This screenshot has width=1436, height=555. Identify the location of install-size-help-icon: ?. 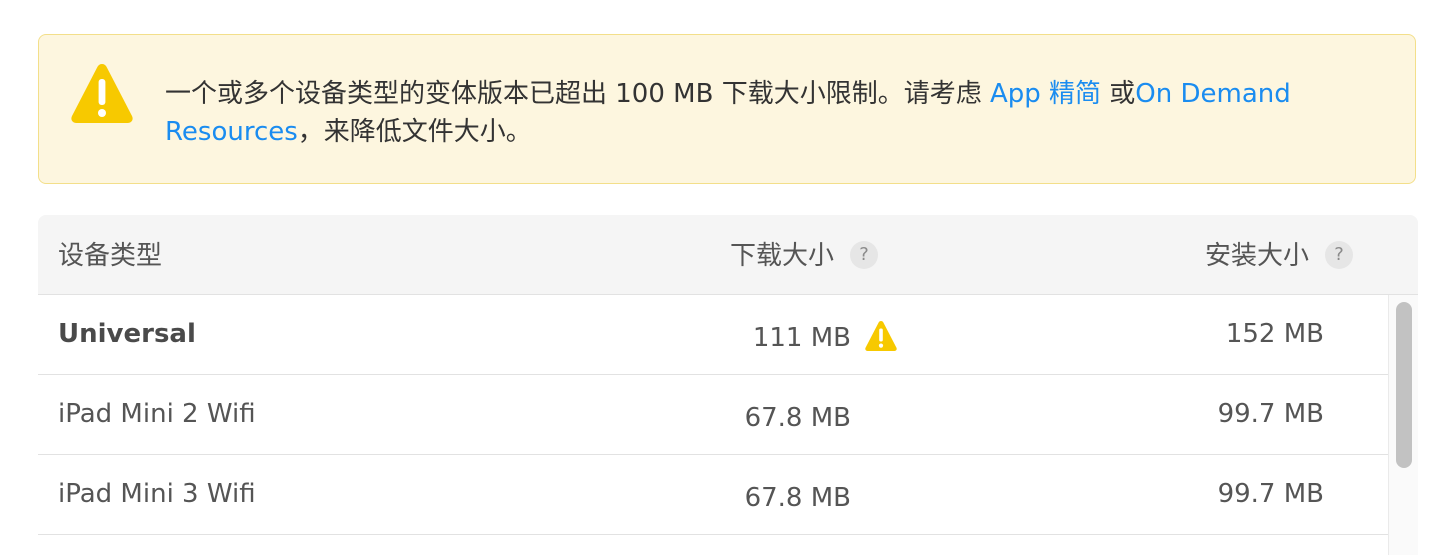
(1339, 254).